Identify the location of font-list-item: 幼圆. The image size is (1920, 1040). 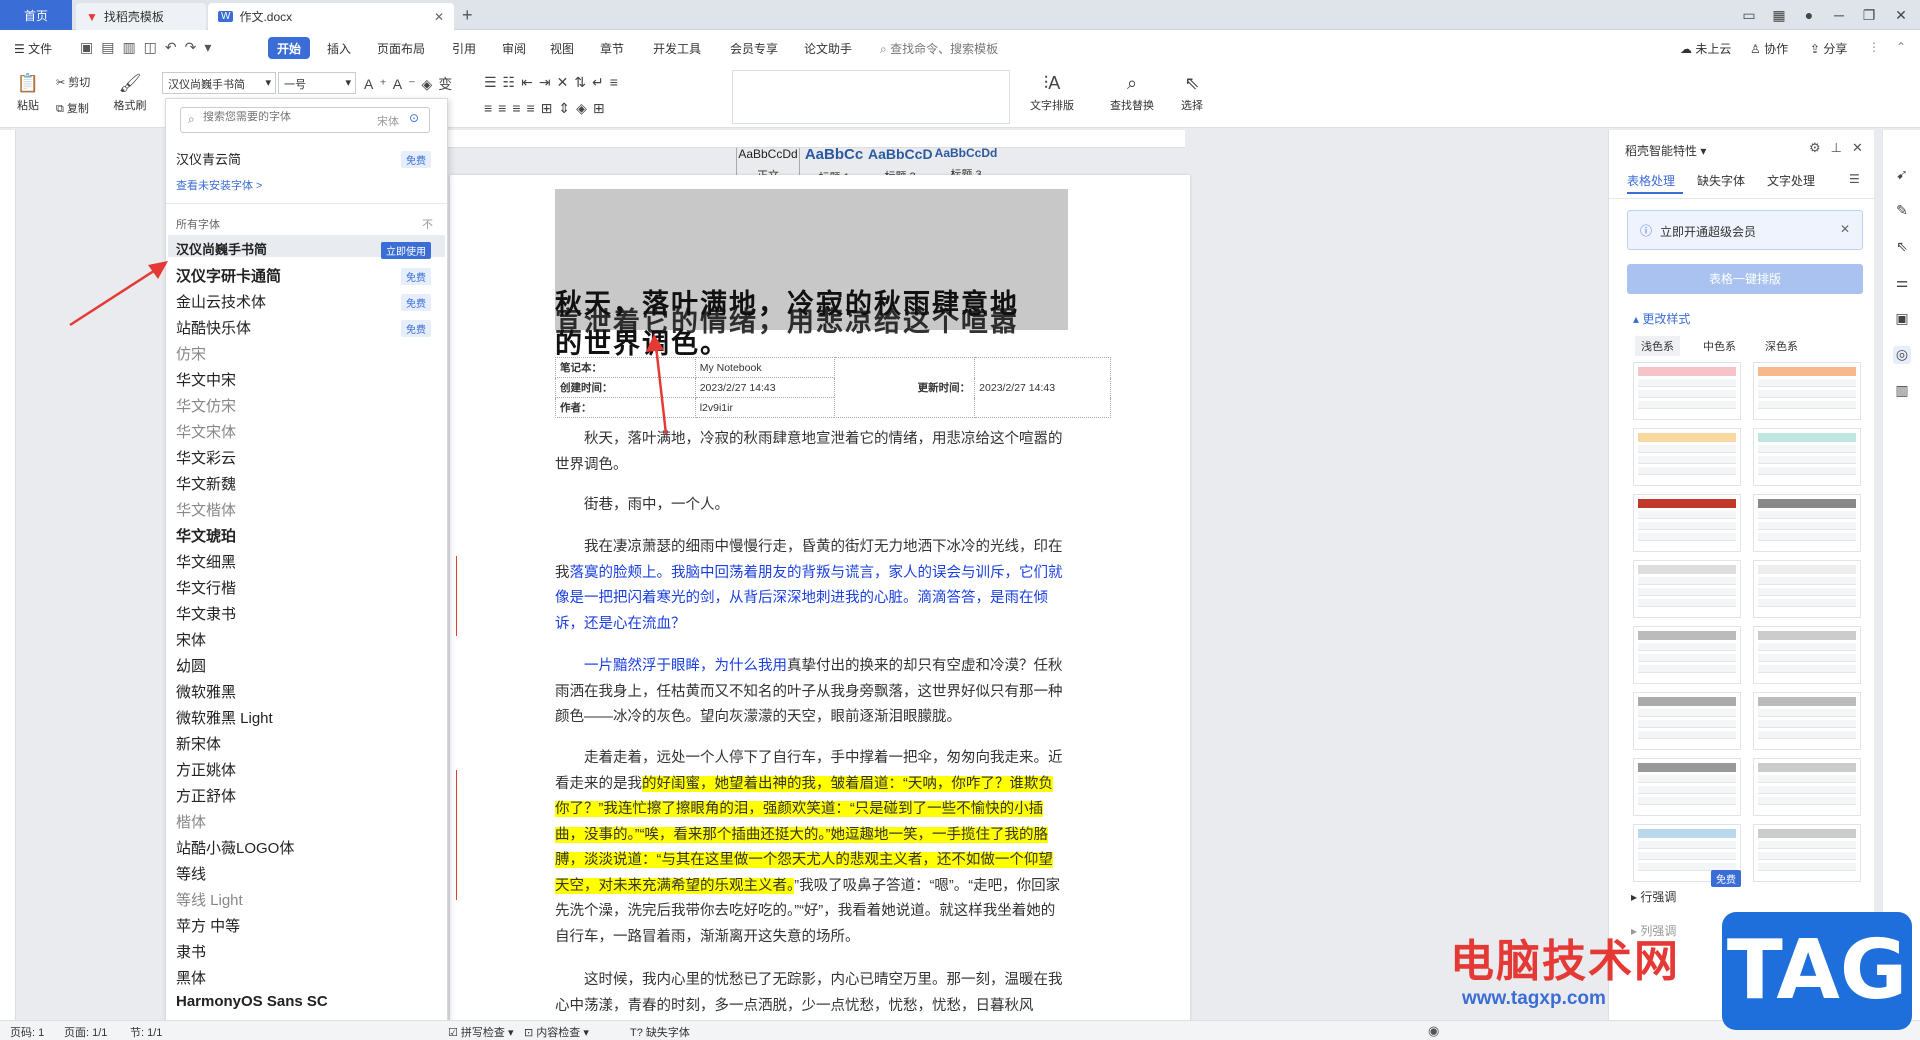
(191, 665).